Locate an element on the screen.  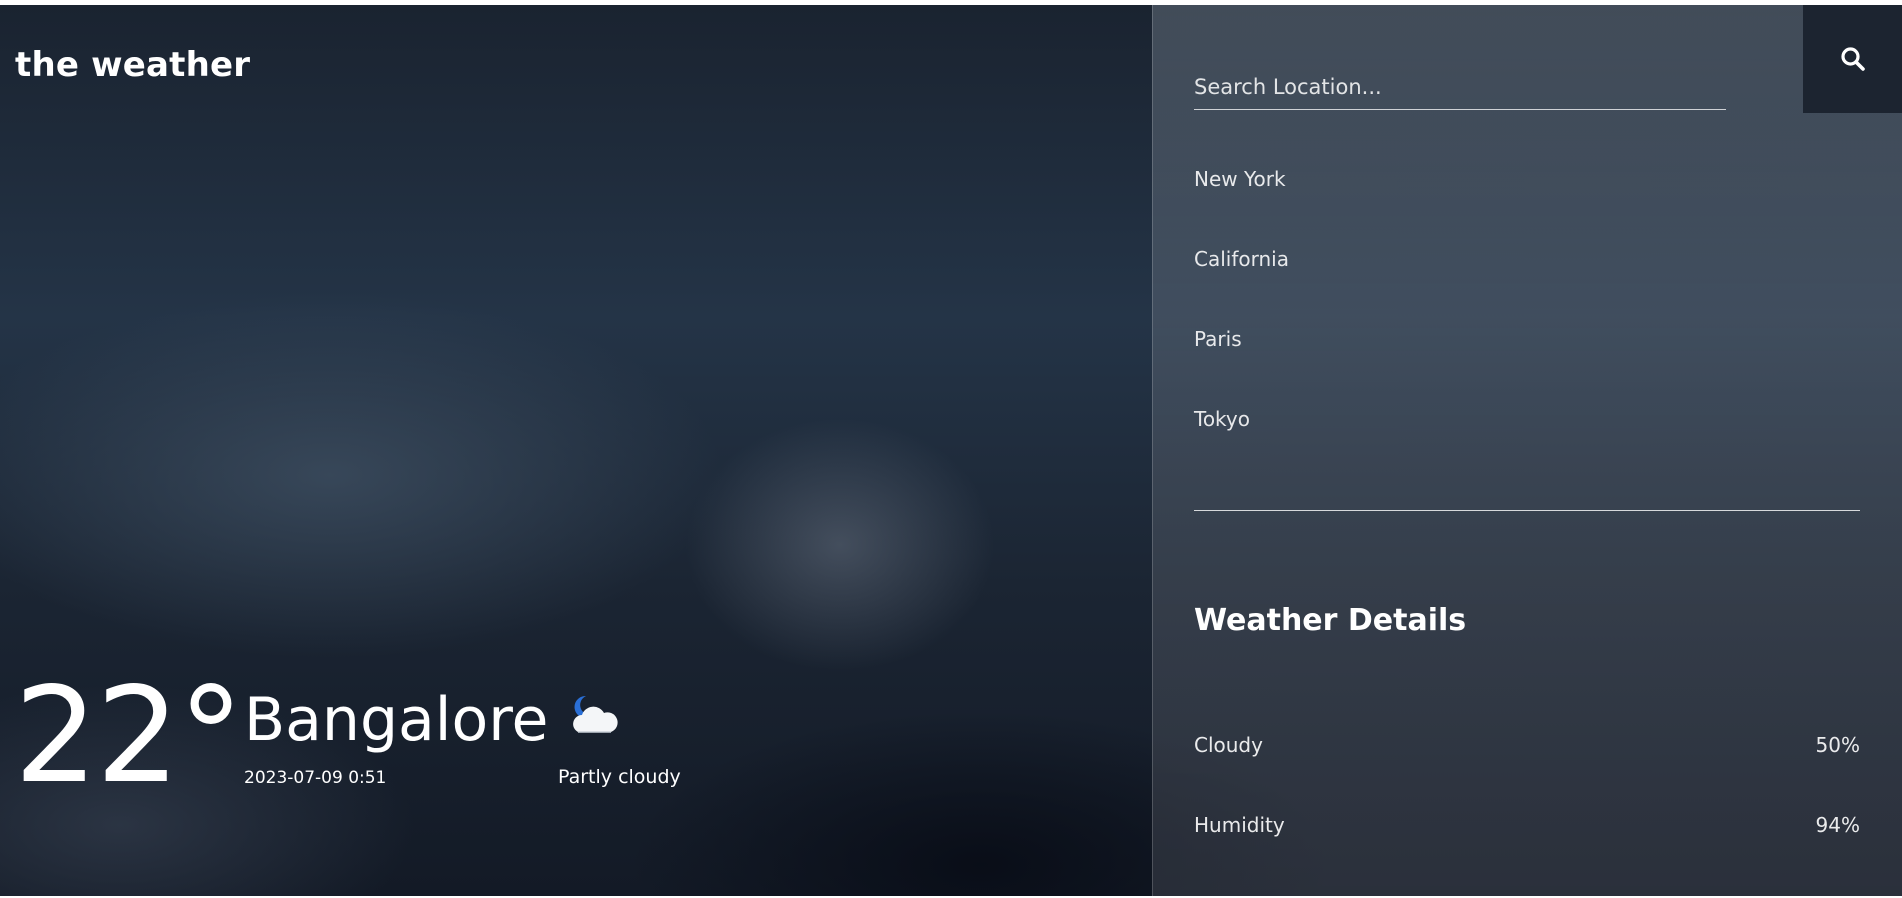
details-title: Weather Details is located at coordinates (1330, 620).